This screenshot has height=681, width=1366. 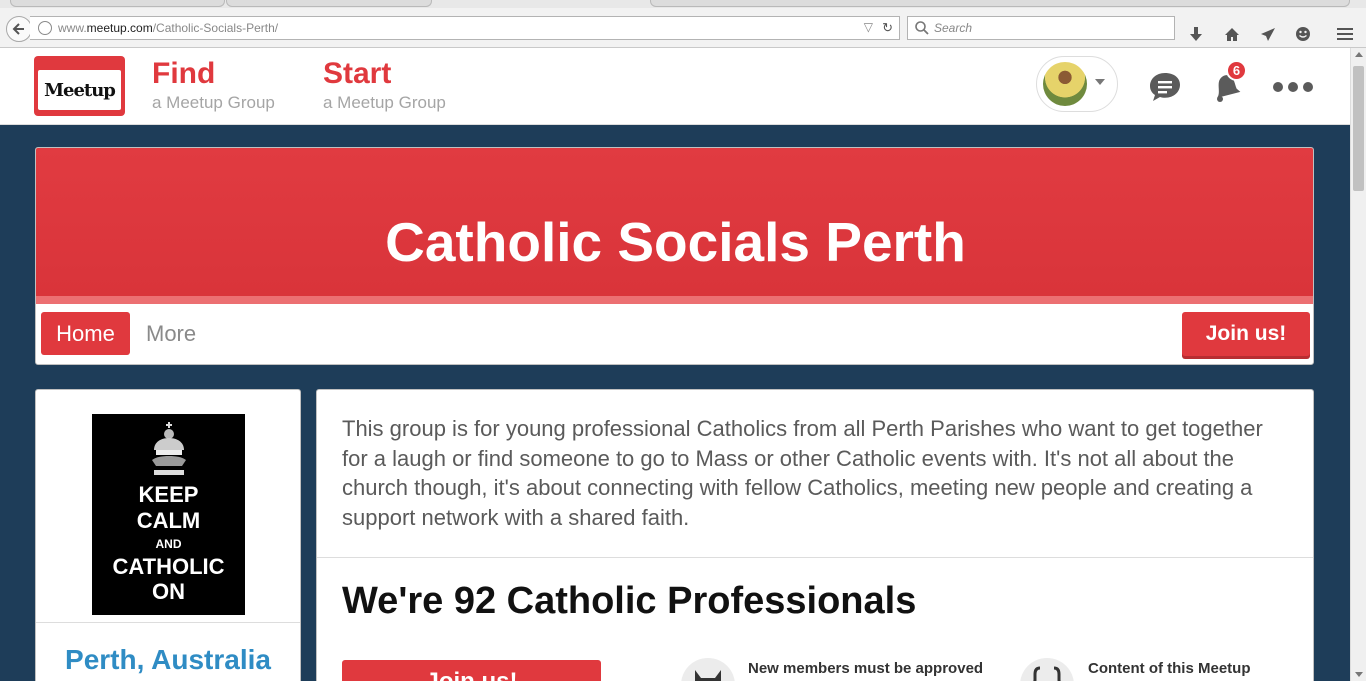 I want to click on scrollbar-thumb, so click(x=1358, y=128).